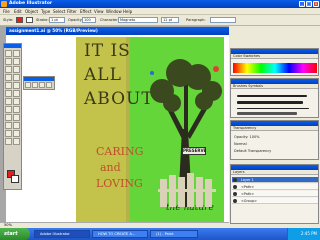 Image resolution: width=320 pixels, height=240 pixels. What do you see at coordinates (16, 101) in the screenshot?
I see `free-transform-tool-icon` at bounding box center [16, 101].